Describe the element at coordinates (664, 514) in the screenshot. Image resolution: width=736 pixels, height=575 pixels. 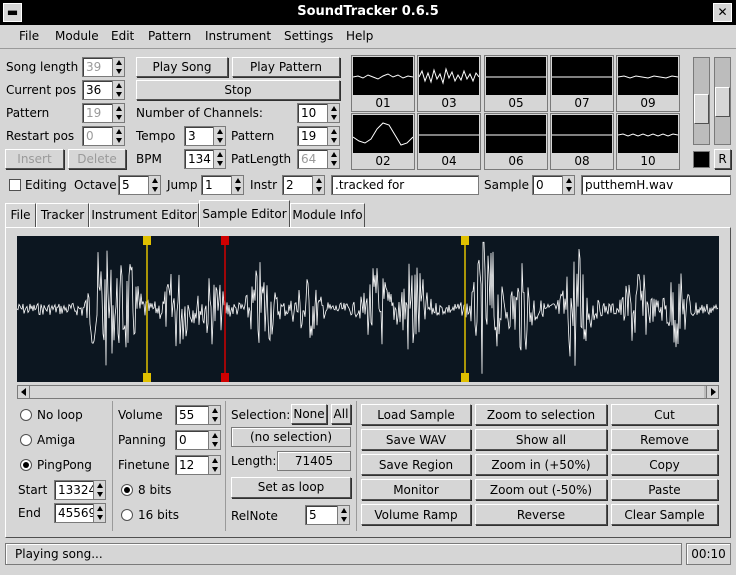
I see `clear-sample-button: Clear Sample` at that location.